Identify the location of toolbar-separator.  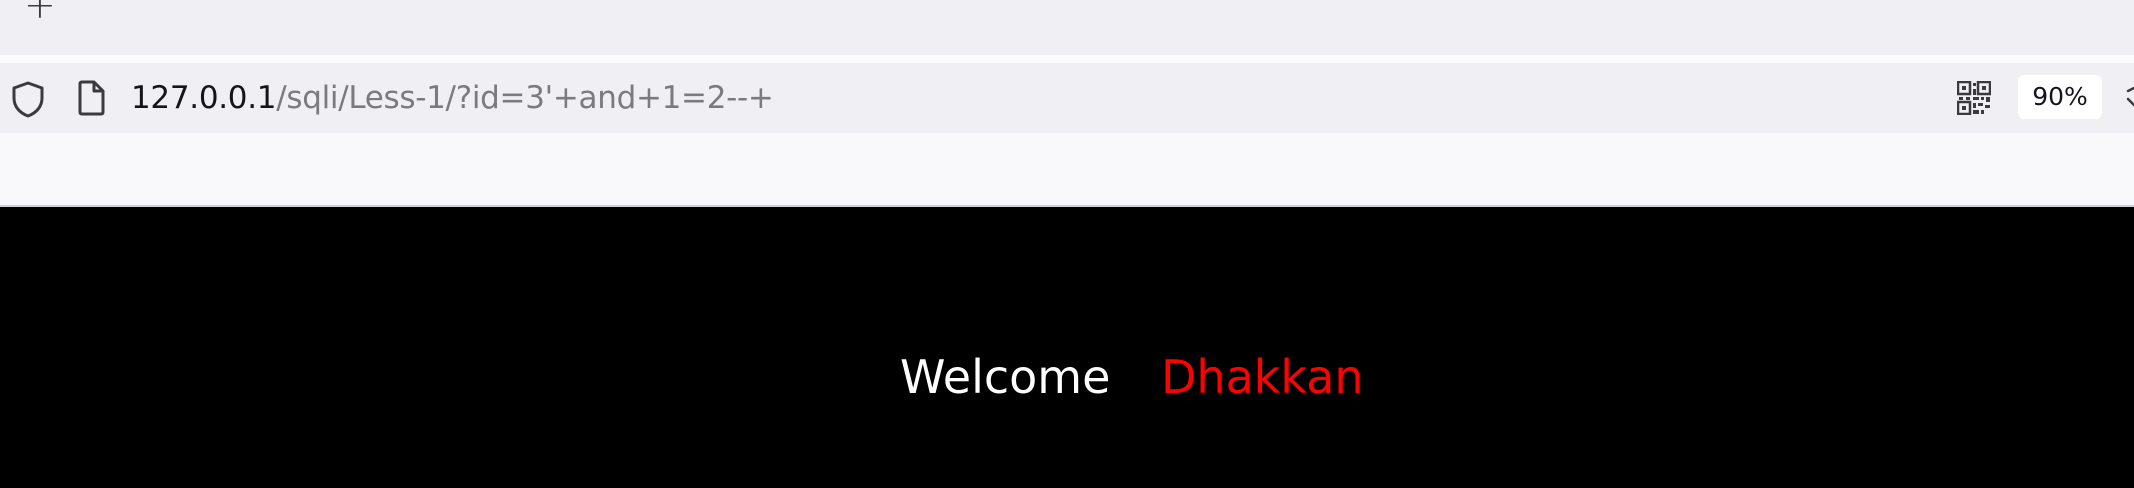
(1067, 59).